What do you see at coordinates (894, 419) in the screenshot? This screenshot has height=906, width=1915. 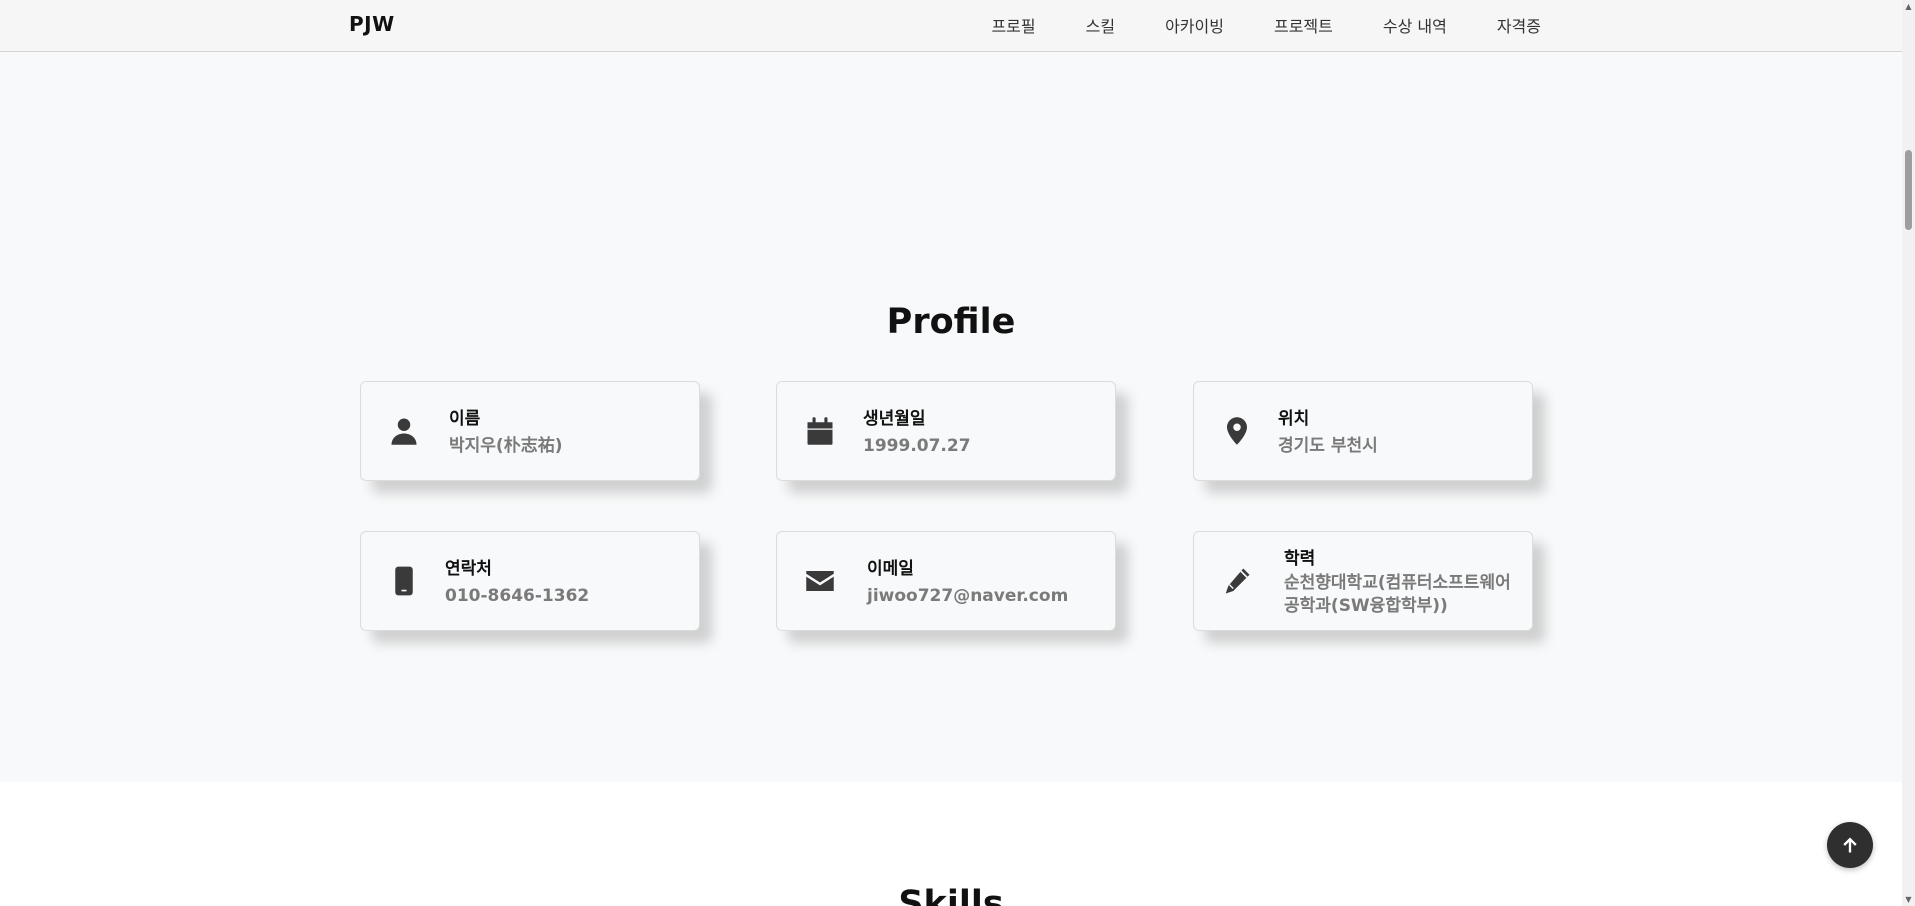 I see `card-label: 생년월일` at bounding box center [894, 419].